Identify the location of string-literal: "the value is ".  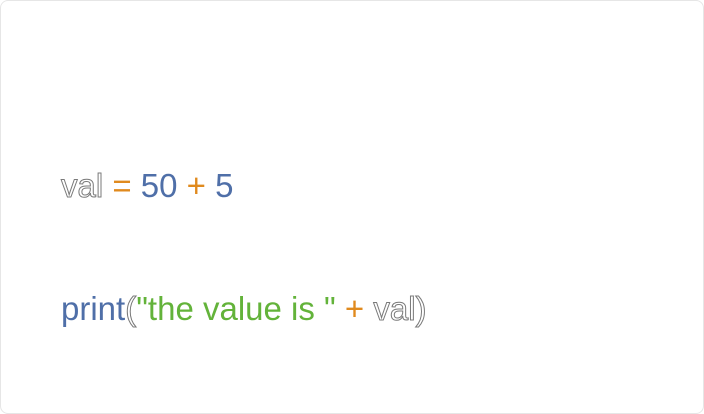
(236, 308).